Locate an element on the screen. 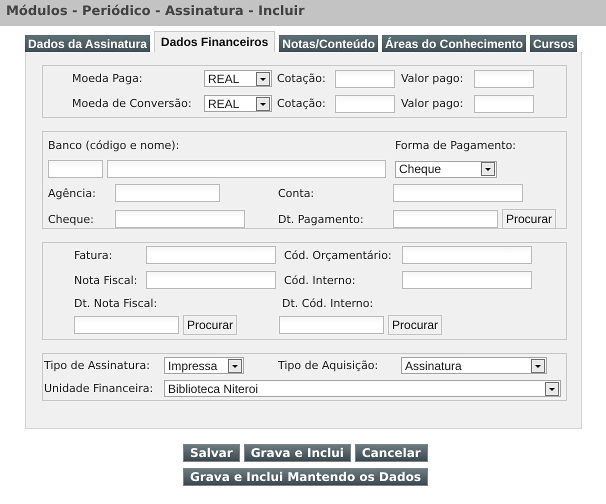  type-dropdown: Impressa is located at coordinates (204, 365).